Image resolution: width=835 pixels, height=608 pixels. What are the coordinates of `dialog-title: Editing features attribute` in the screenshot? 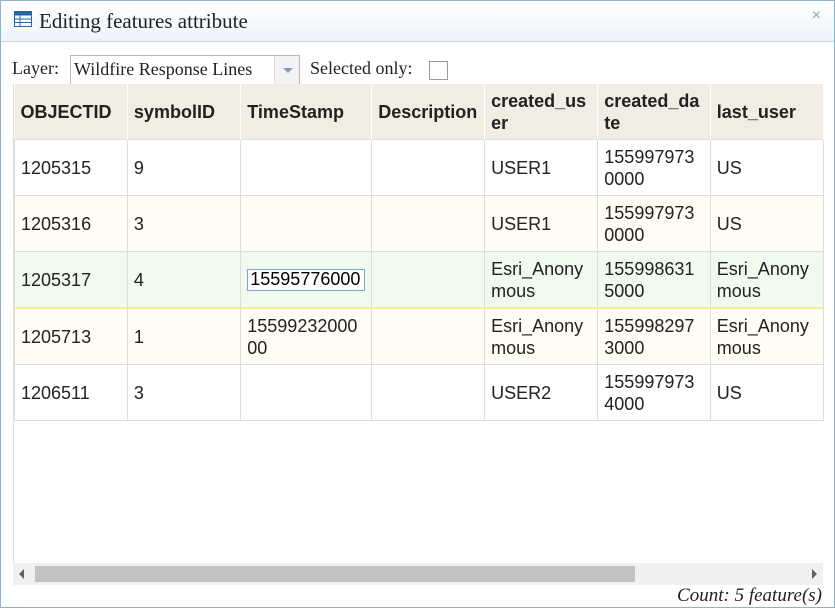 It's located at (143, 21).